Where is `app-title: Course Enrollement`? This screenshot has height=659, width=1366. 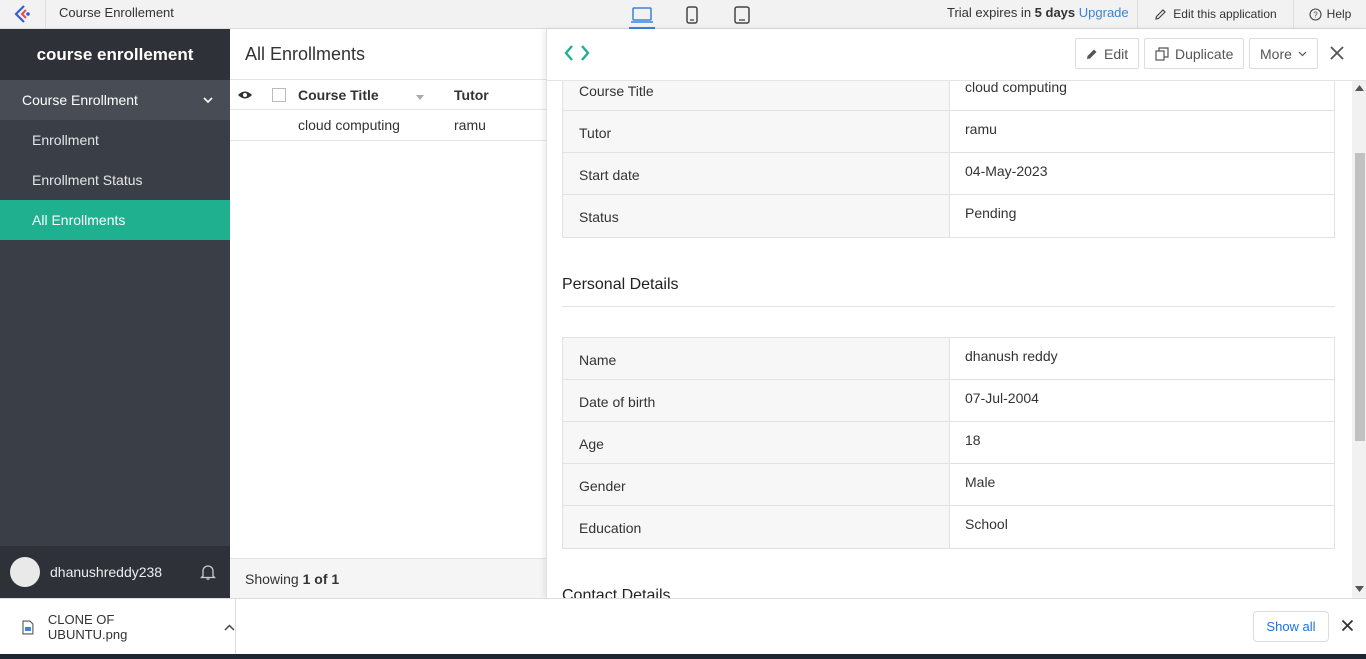 app-title: Course Enrollement is located at coordinates (116, 12).